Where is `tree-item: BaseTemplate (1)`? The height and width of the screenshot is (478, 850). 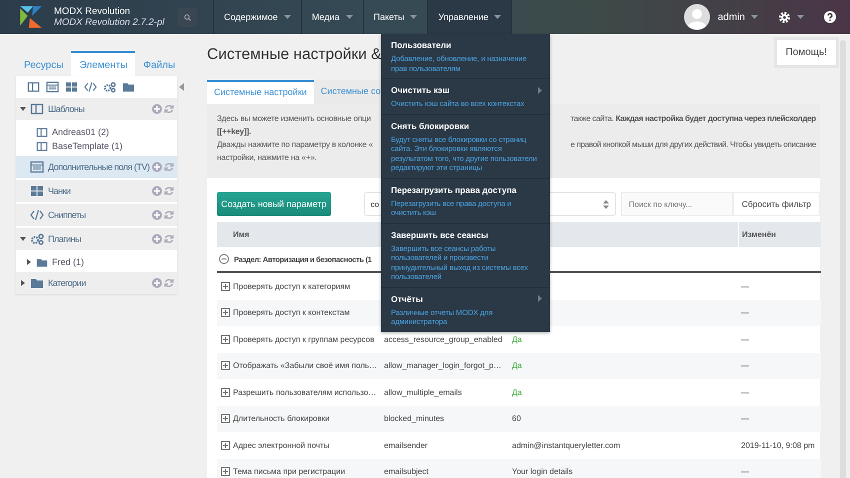
tree-item: BaseTemplate (1) is located at coordinates (99, 146).